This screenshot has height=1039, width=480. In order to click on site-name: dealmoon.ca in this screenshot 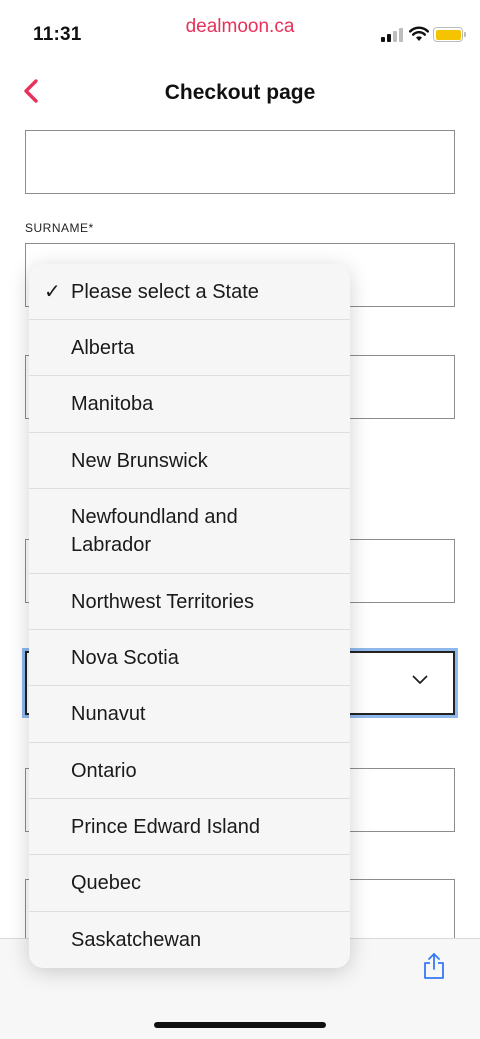, I will do `click(240, 26)`.